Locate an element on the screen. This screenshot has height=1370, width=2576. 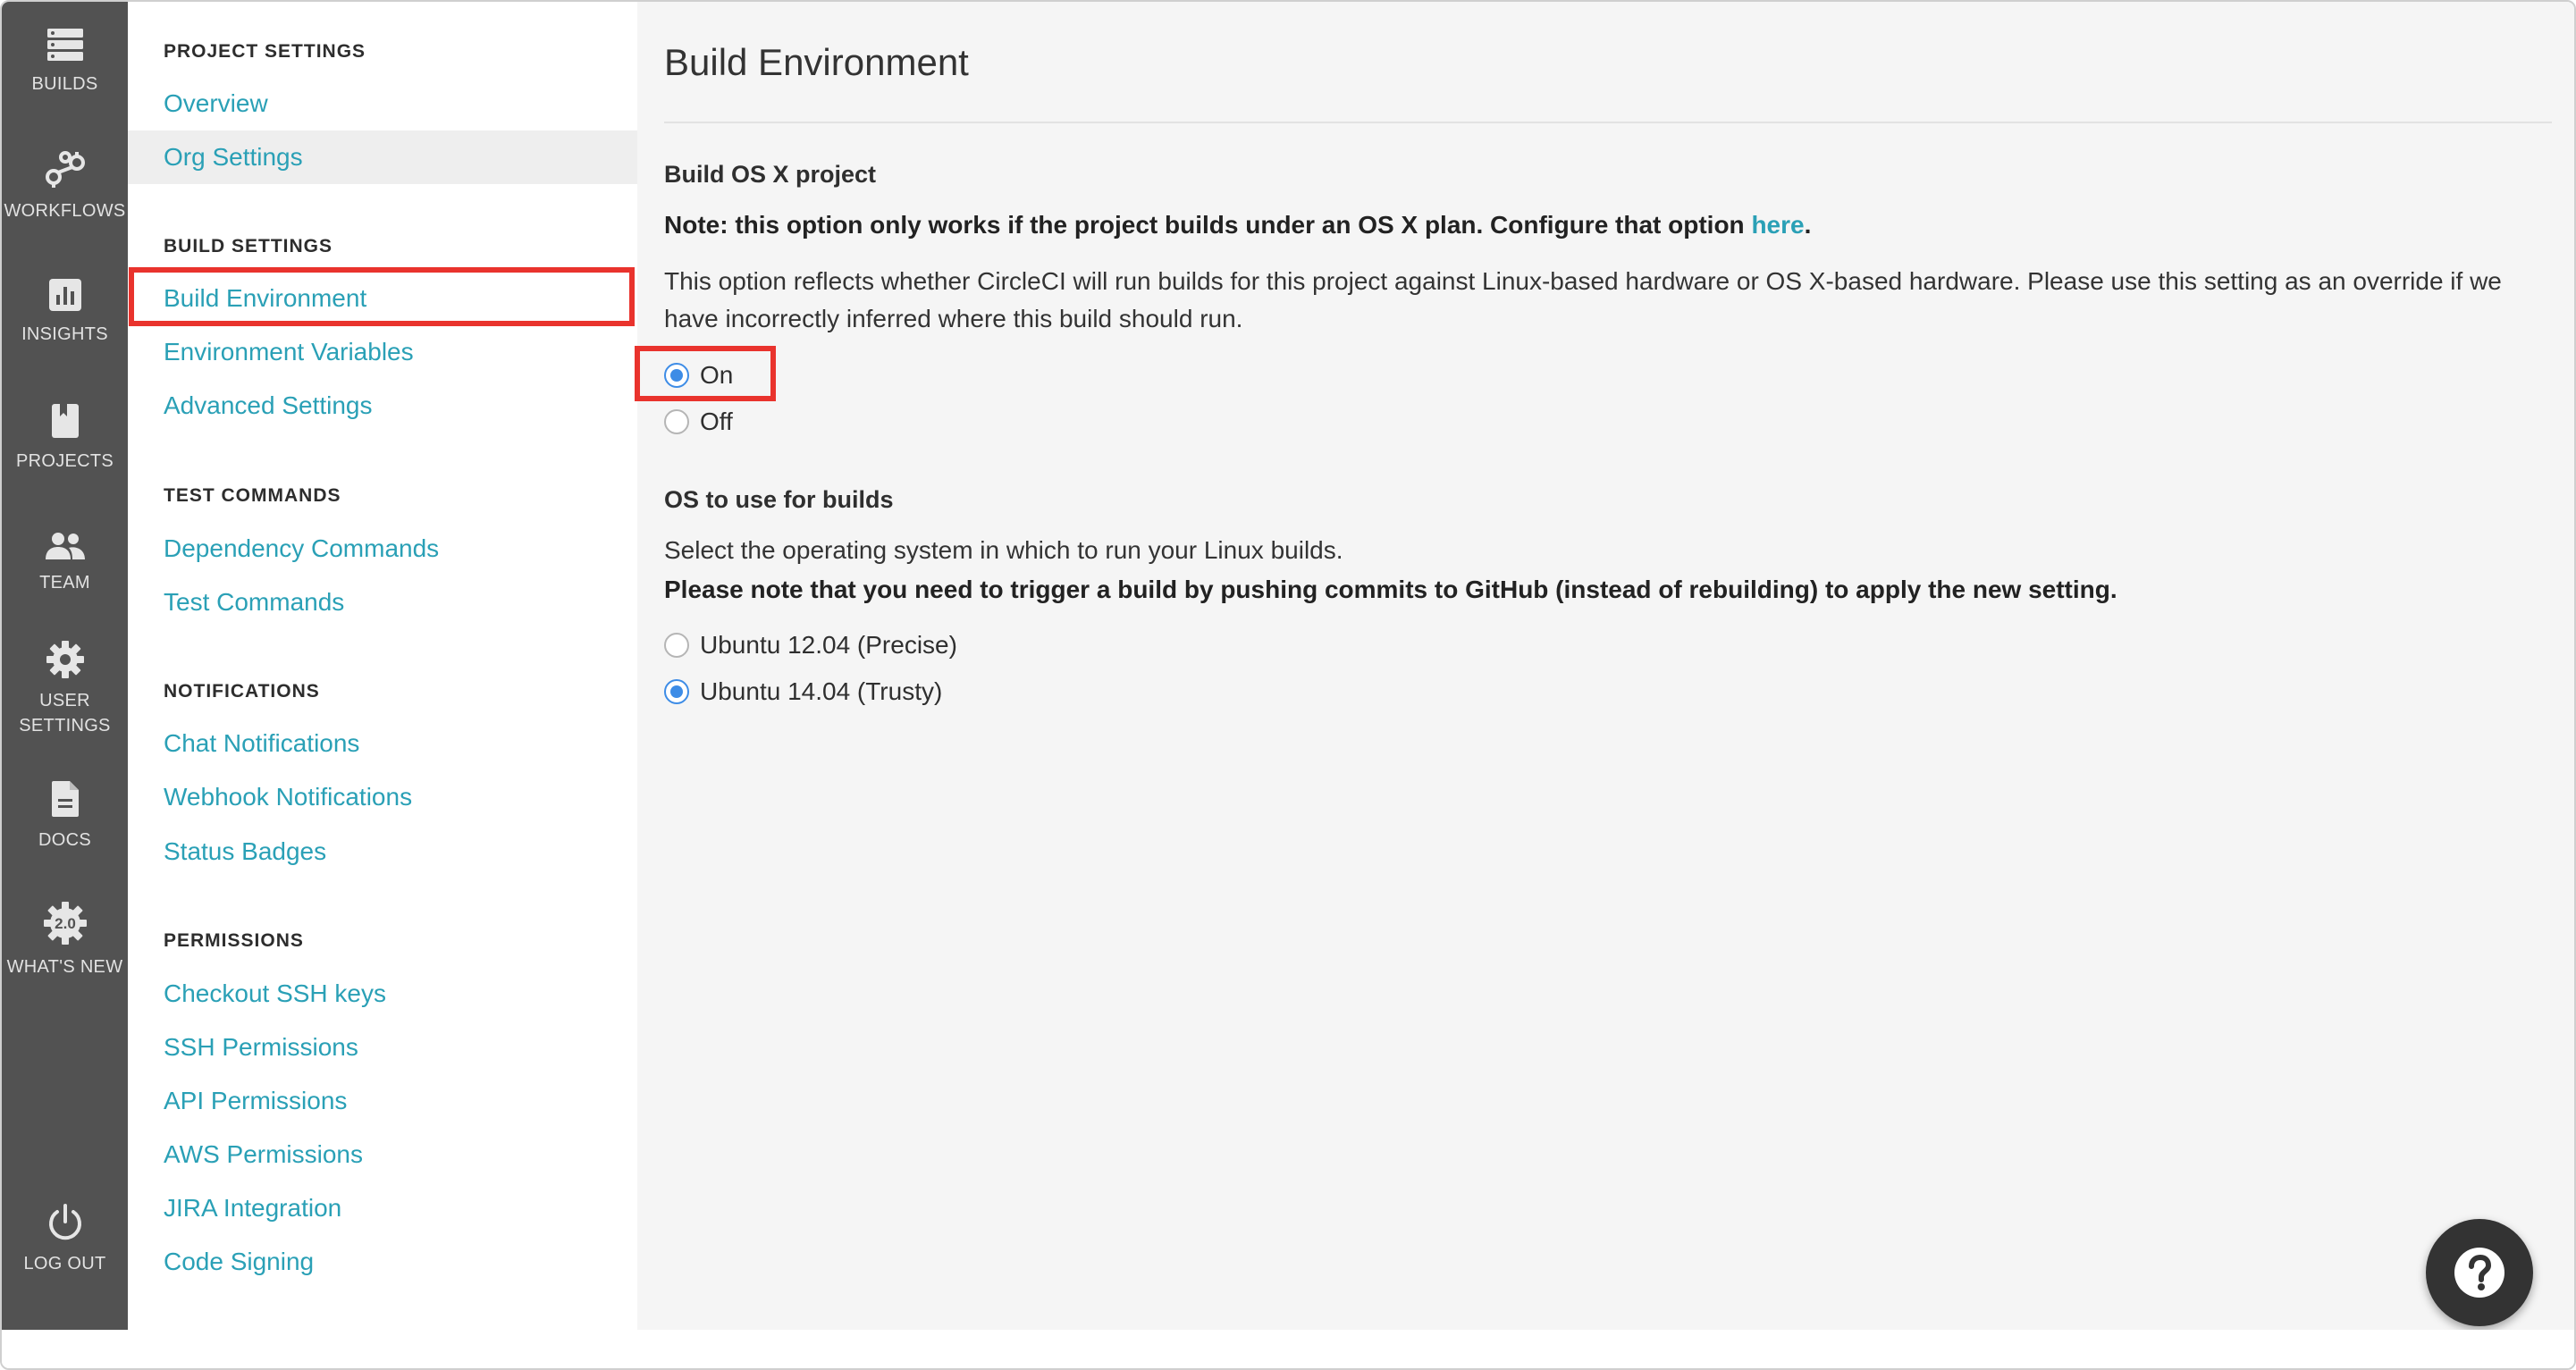
nav-log-out-label: LOG OUT is located at coordinates (65, 1263).